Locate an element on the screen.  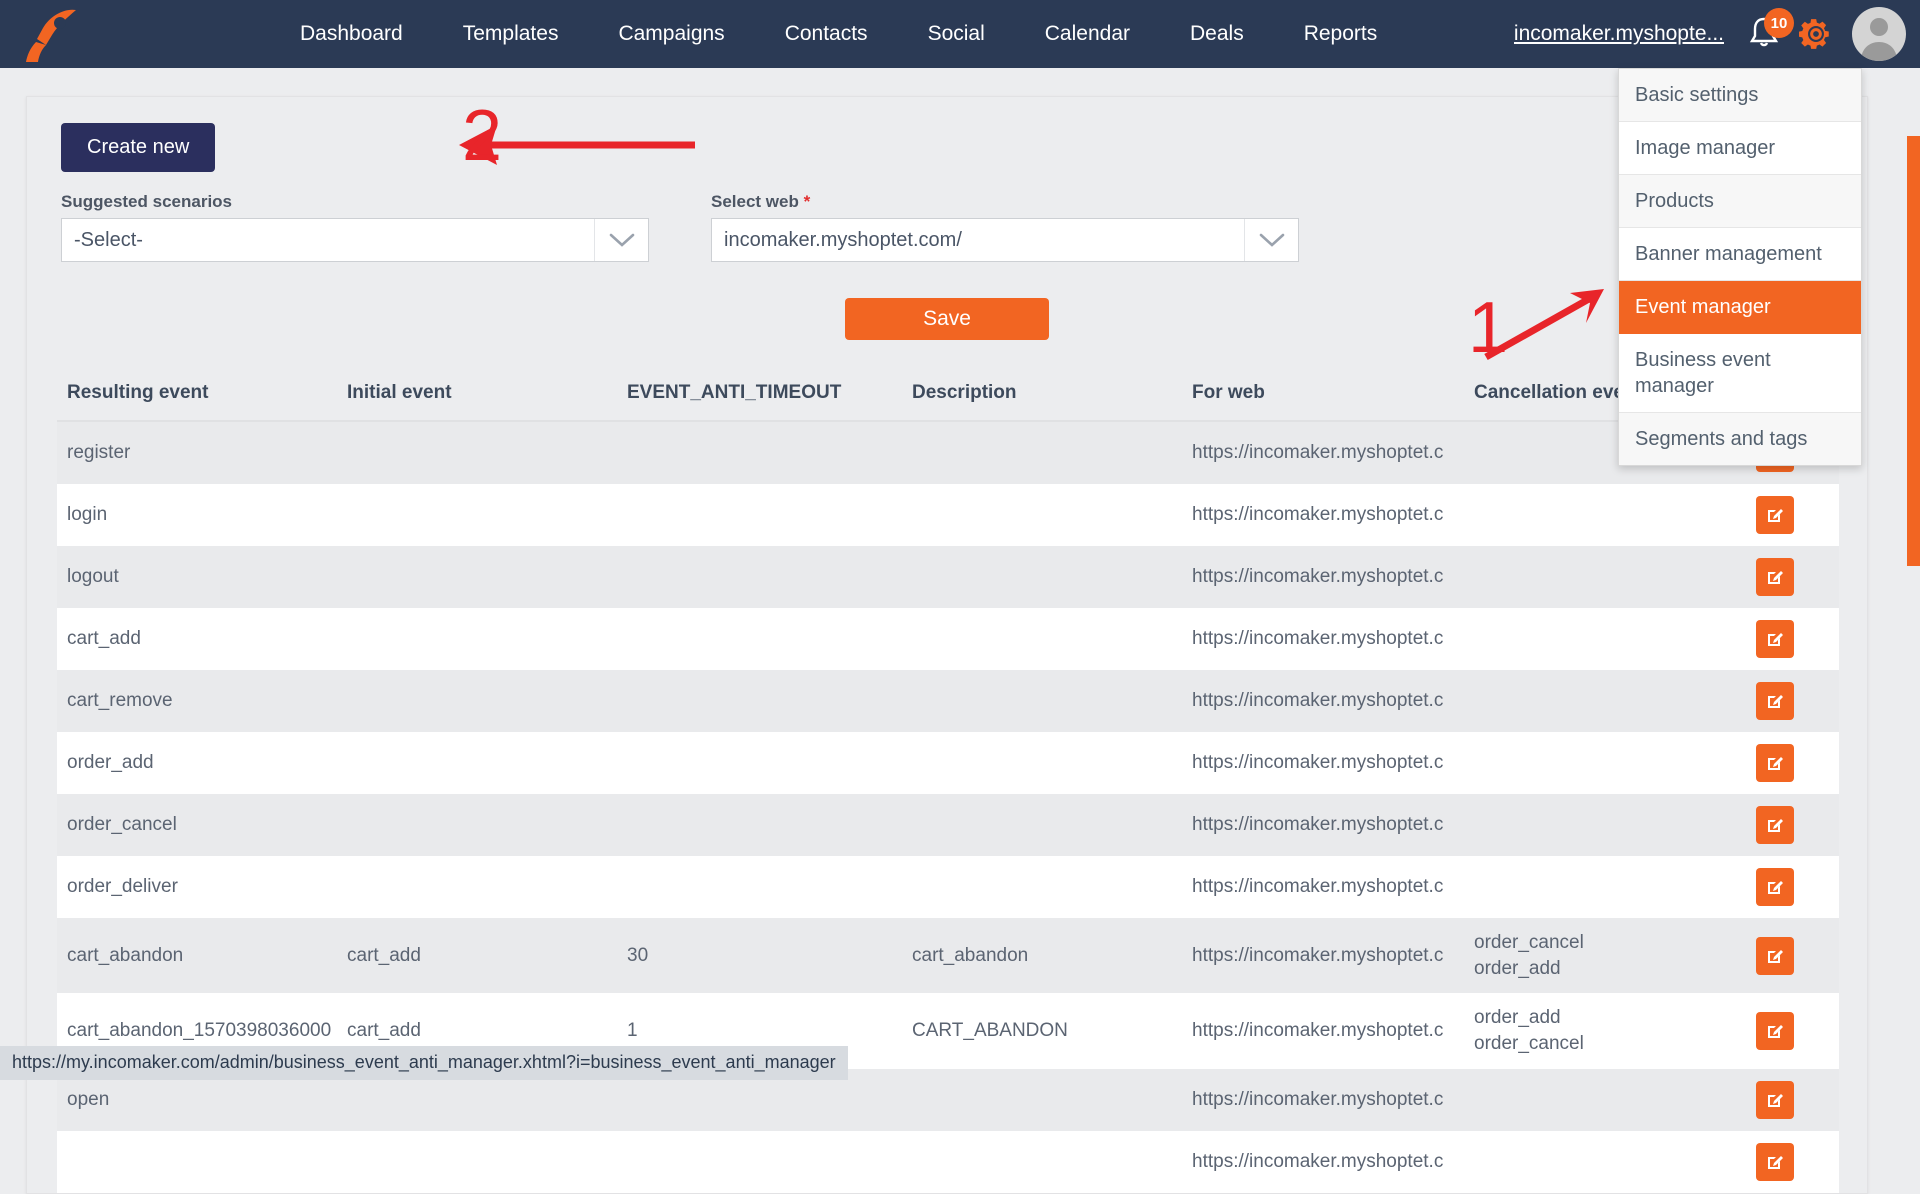
cell-resulting-event: cart_remove is located at coordinates (197, 701).